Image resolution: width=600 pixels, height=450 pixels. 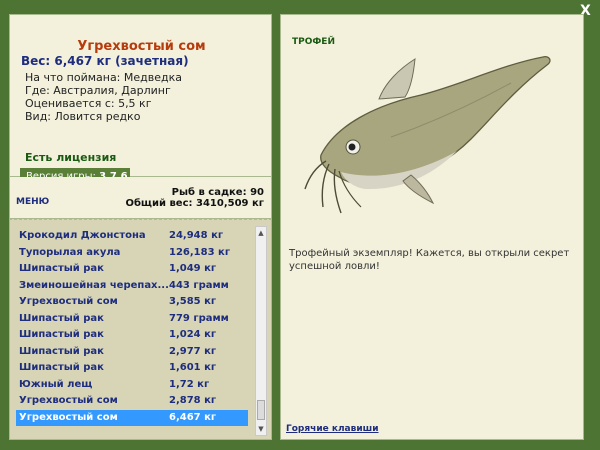 I want to click on list-item: Шипастый рак 2,977 кг, so click(x=132, y=352).